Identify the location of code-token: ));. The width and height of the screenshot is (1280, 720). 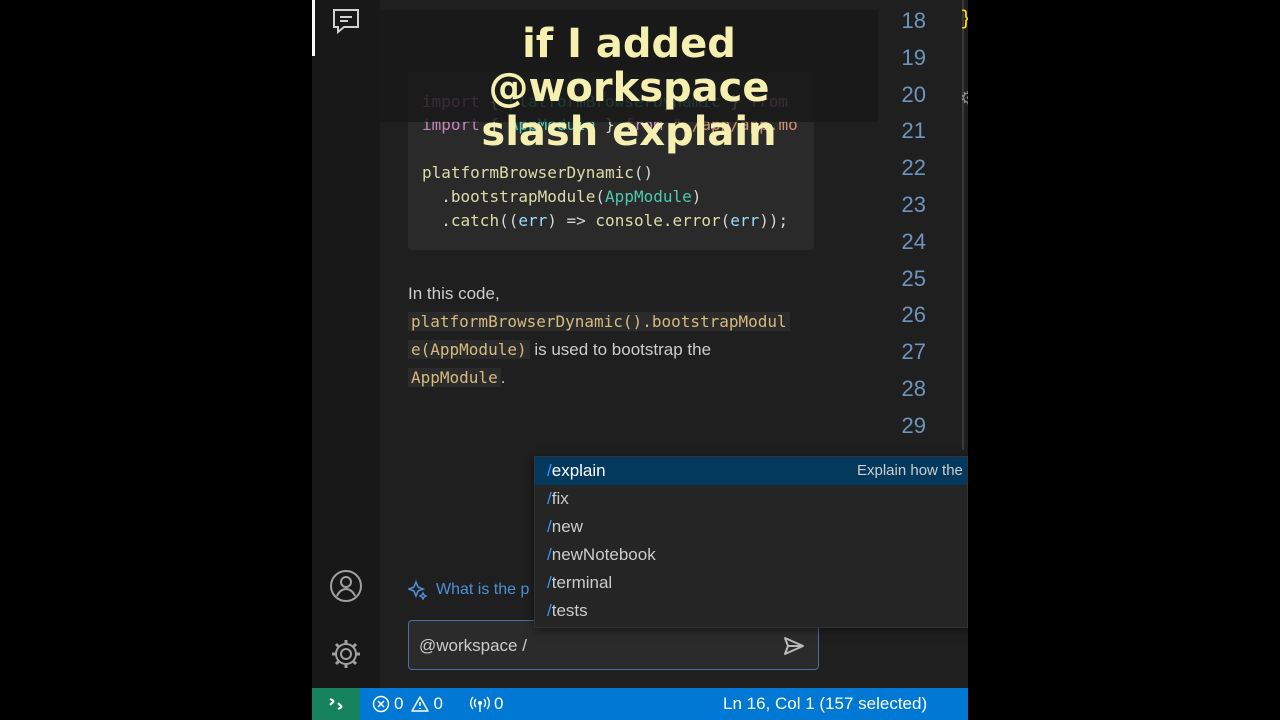
(774, 220).